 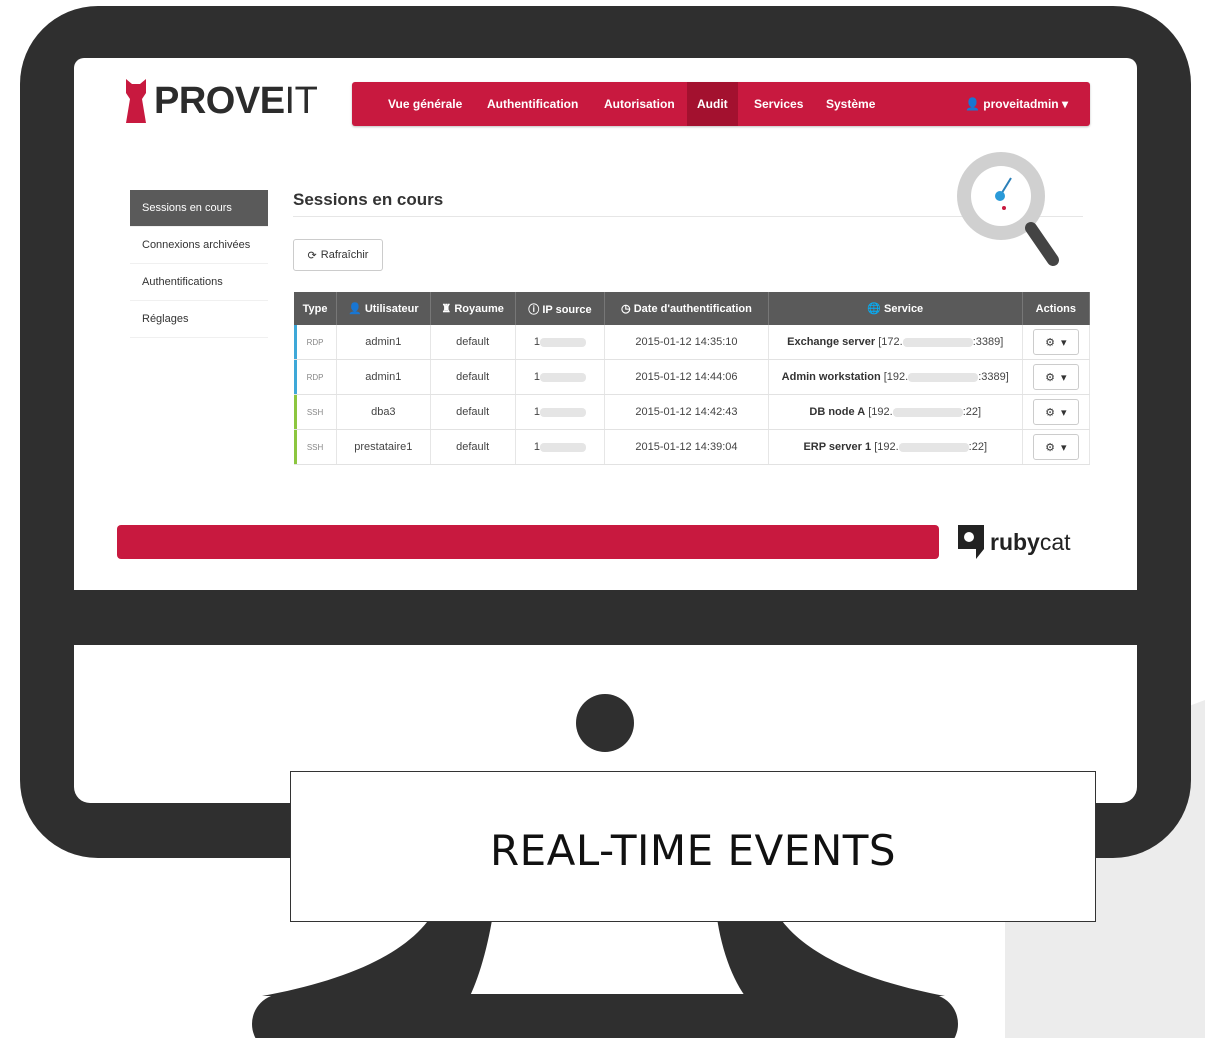 I want to click on cell-service: ERP server 1 [192.:22], so click(x=895, y=447).